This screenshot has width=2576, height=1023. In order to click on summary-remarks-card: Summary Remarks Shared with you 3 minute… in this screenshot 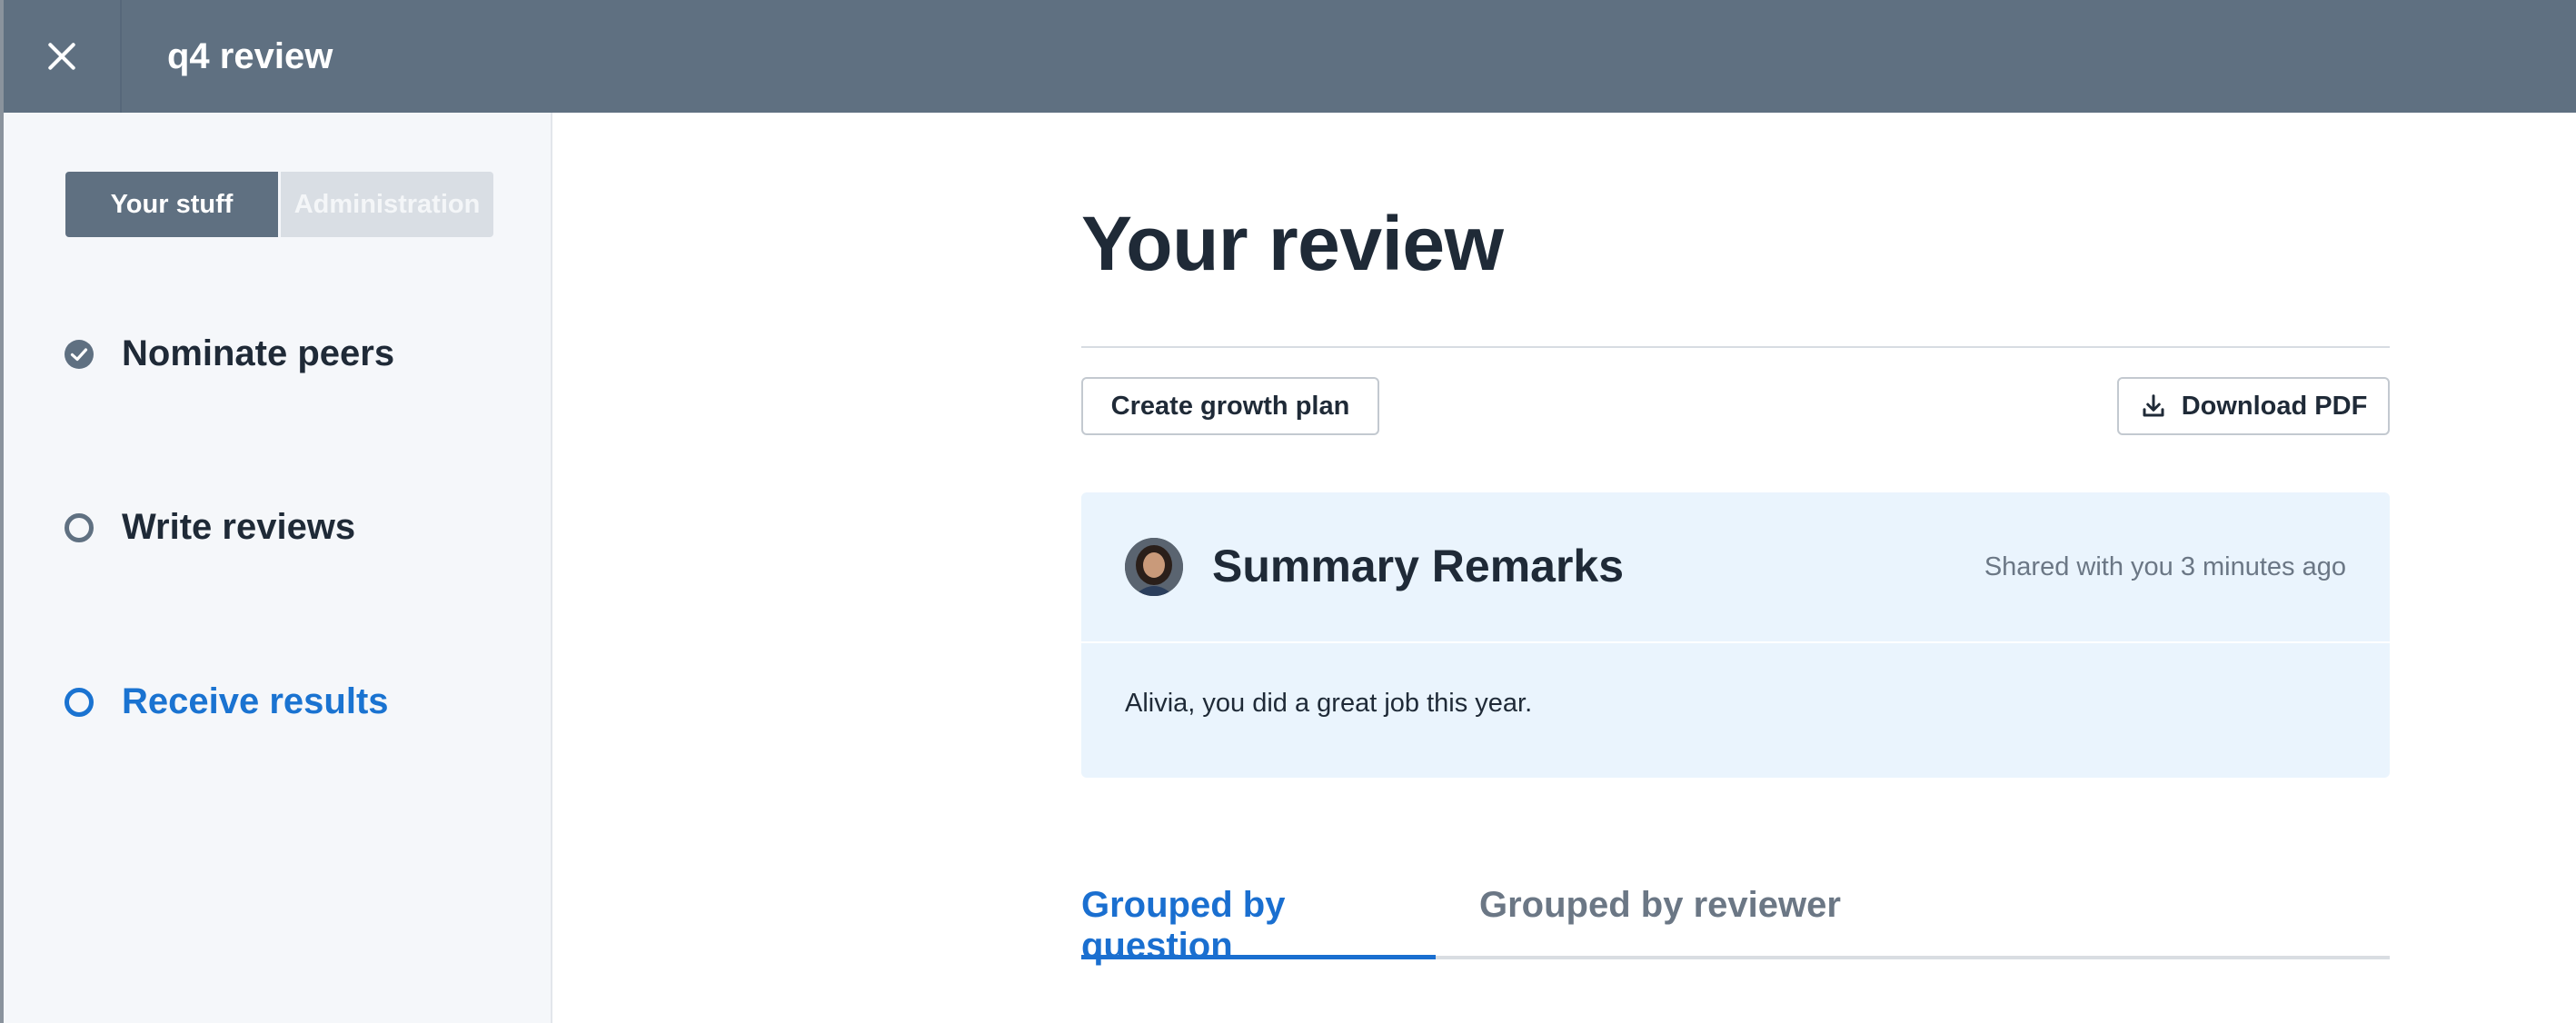, I will do `click(1736, 635)`.